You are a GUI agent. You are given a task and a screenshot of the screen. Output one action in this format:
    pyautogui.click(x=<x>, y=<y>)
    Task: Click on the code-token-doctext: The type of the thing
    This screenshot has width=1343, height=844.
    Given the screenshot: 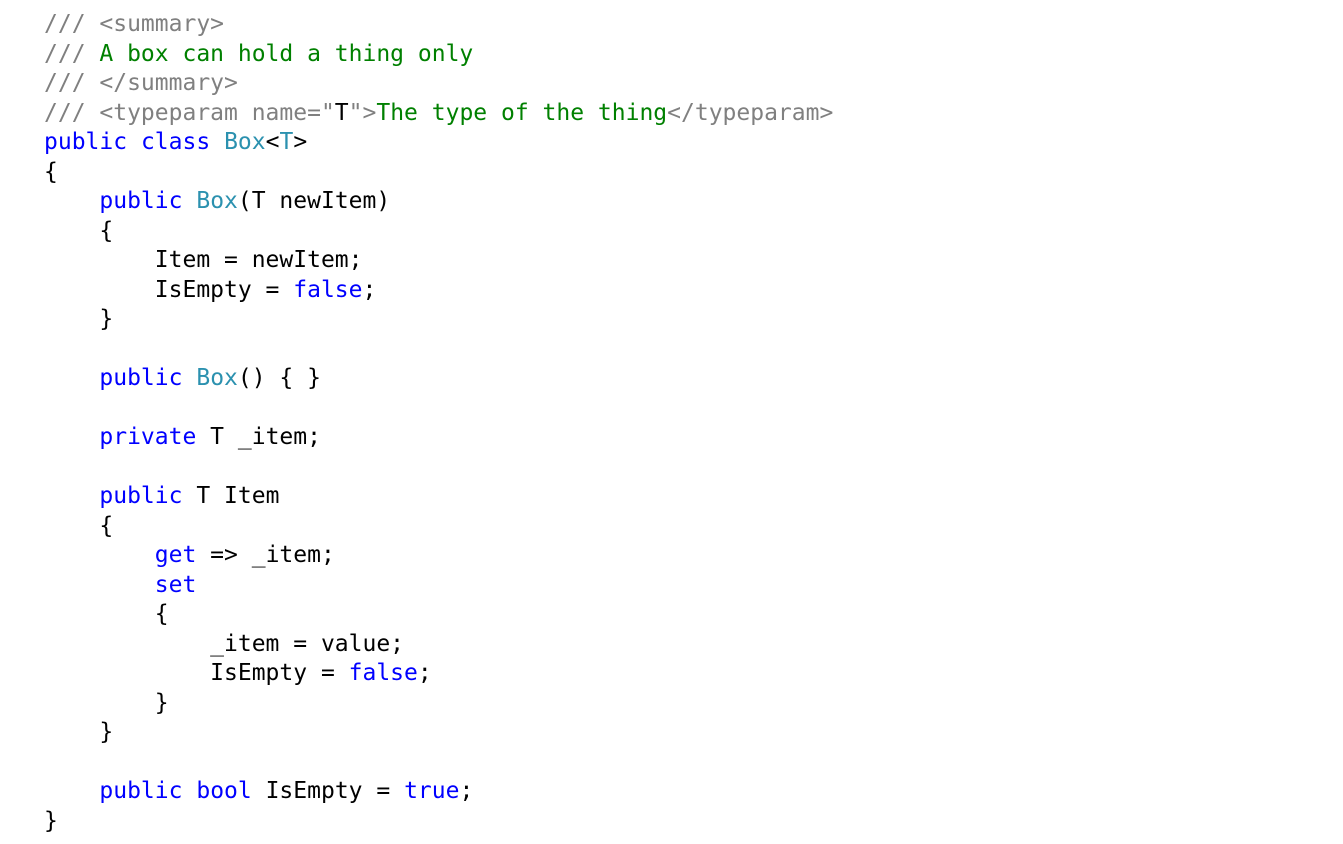 What is the action you would take?
    pyautogui.click(x=522, y=112)
    